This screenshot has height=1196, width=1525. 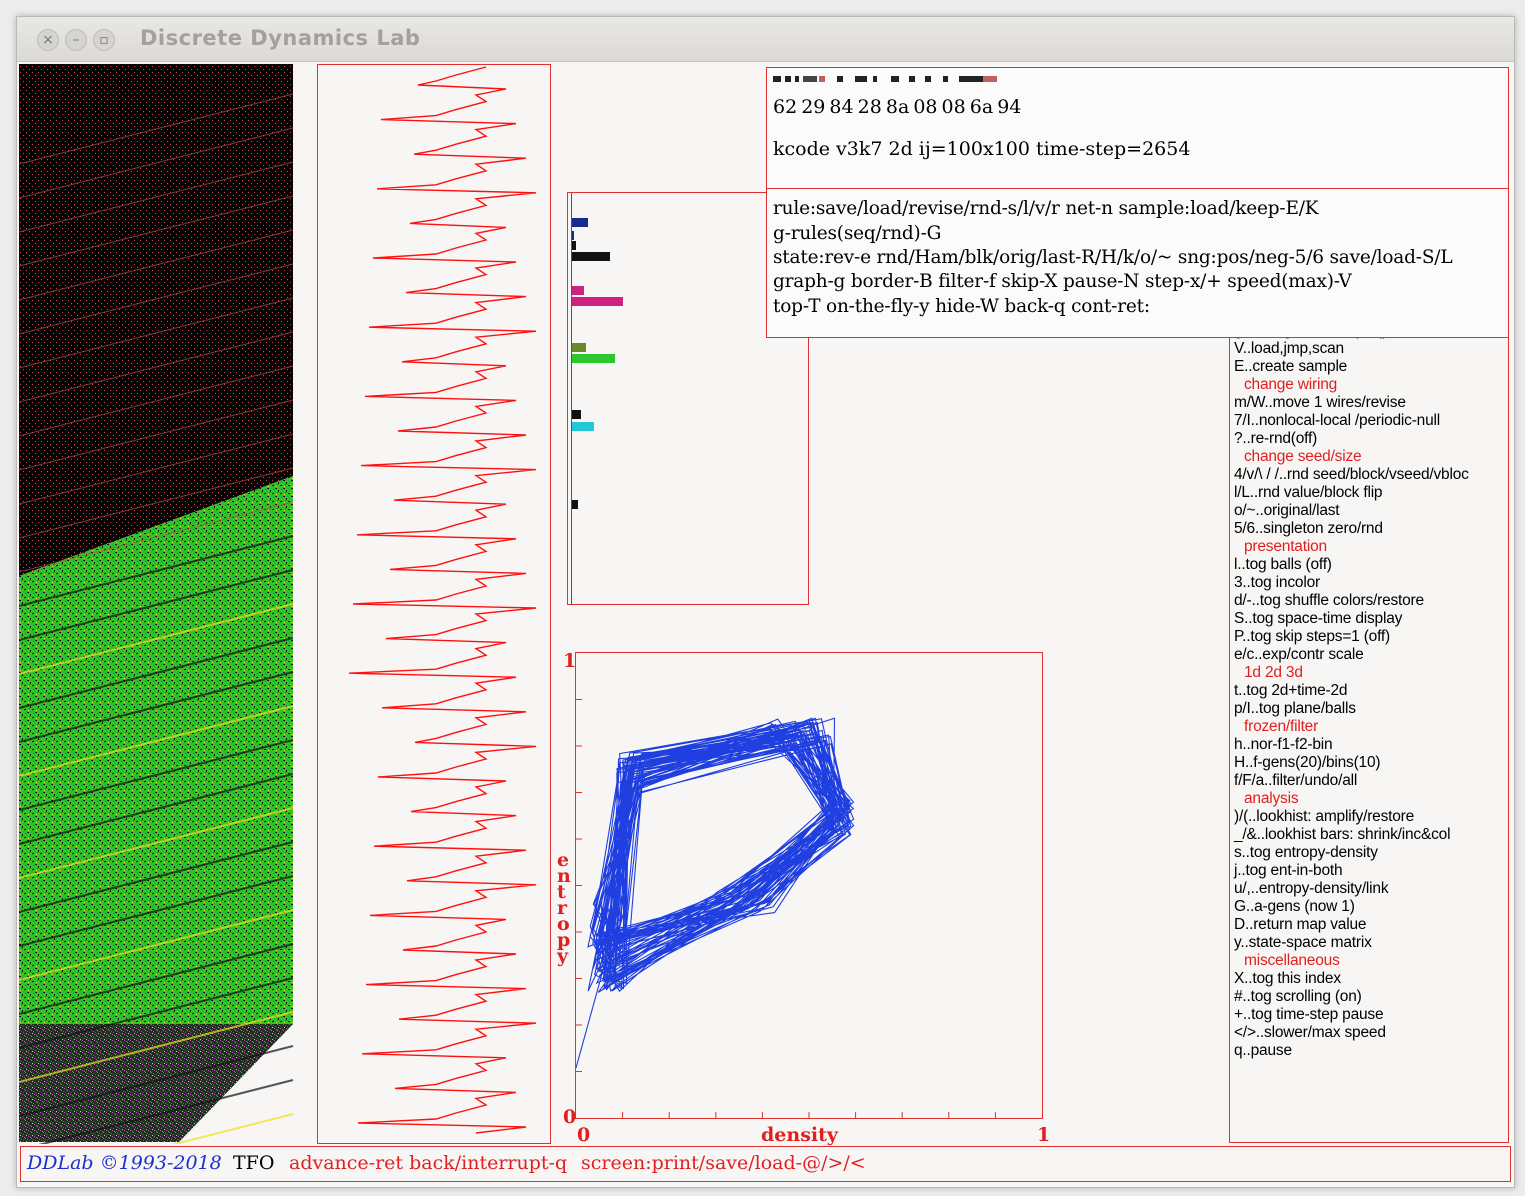 I want to click on menu-key-item: D..return map value, so click(x=1300, y=925).